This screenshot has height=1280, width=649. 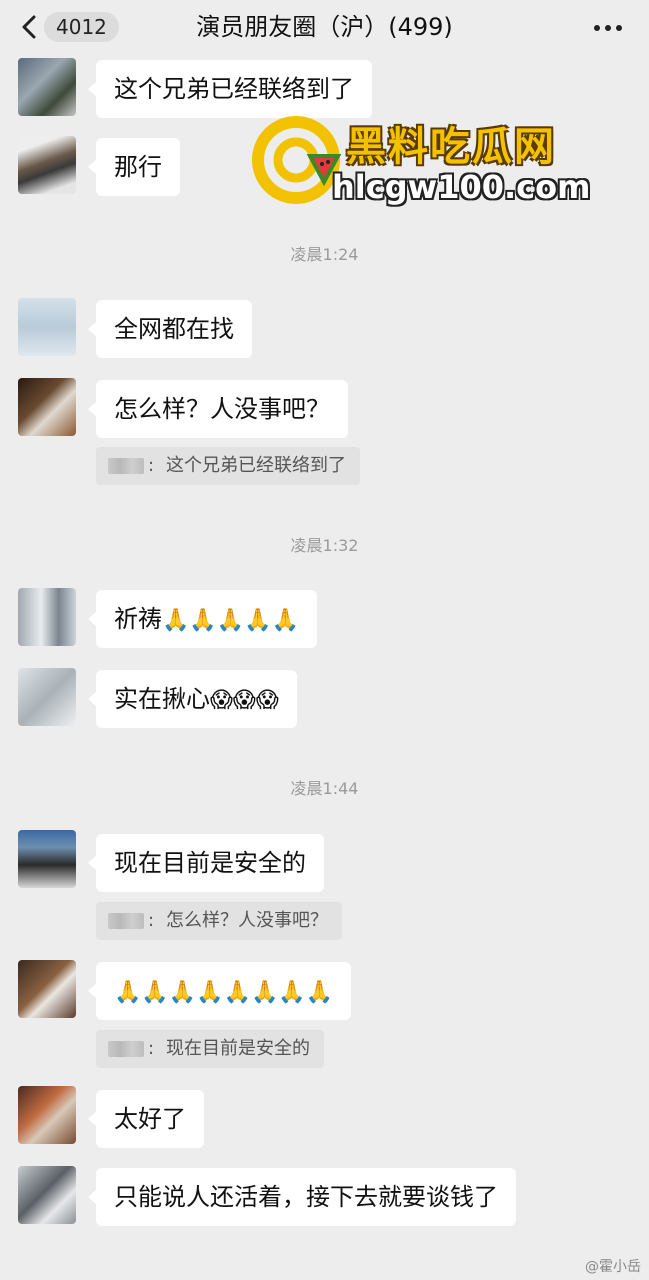 I want to click on top-bar: 4012 演员朋友圈（沪）(499), so click(x=324, y=27).